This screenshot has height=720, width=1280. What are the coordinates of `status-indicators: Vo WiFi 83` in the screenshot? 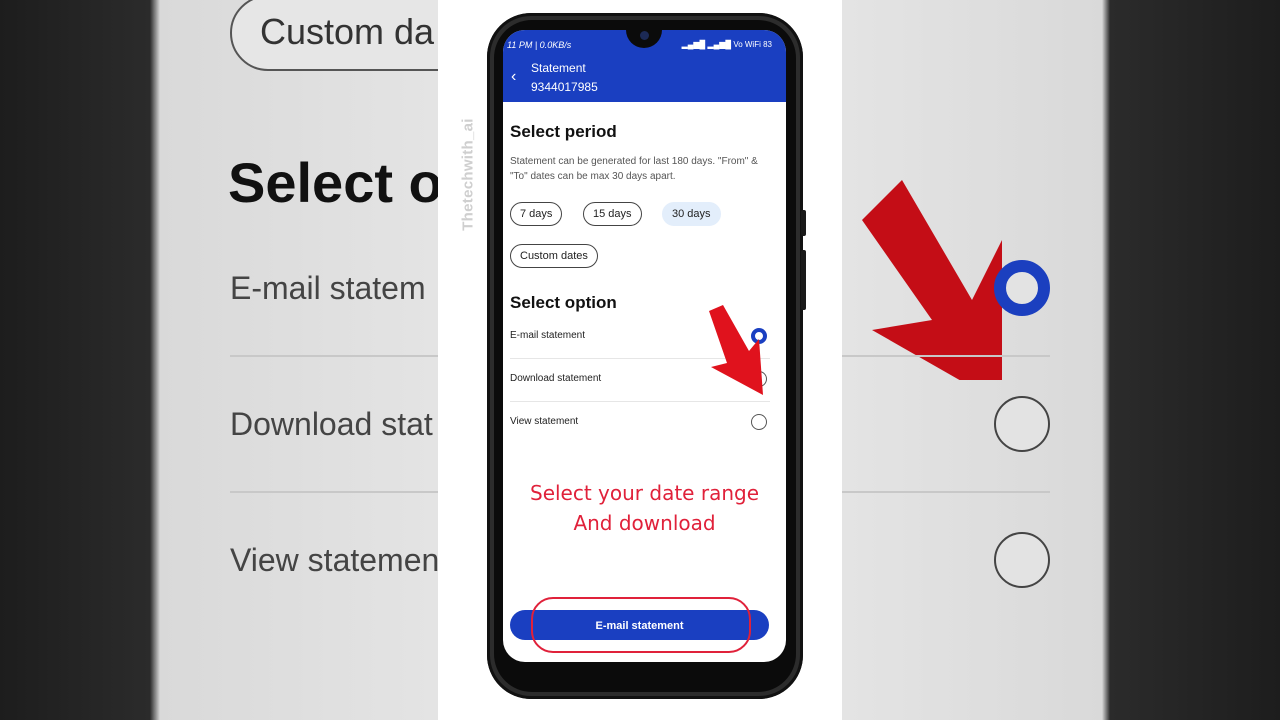 It's located at (752, 44).